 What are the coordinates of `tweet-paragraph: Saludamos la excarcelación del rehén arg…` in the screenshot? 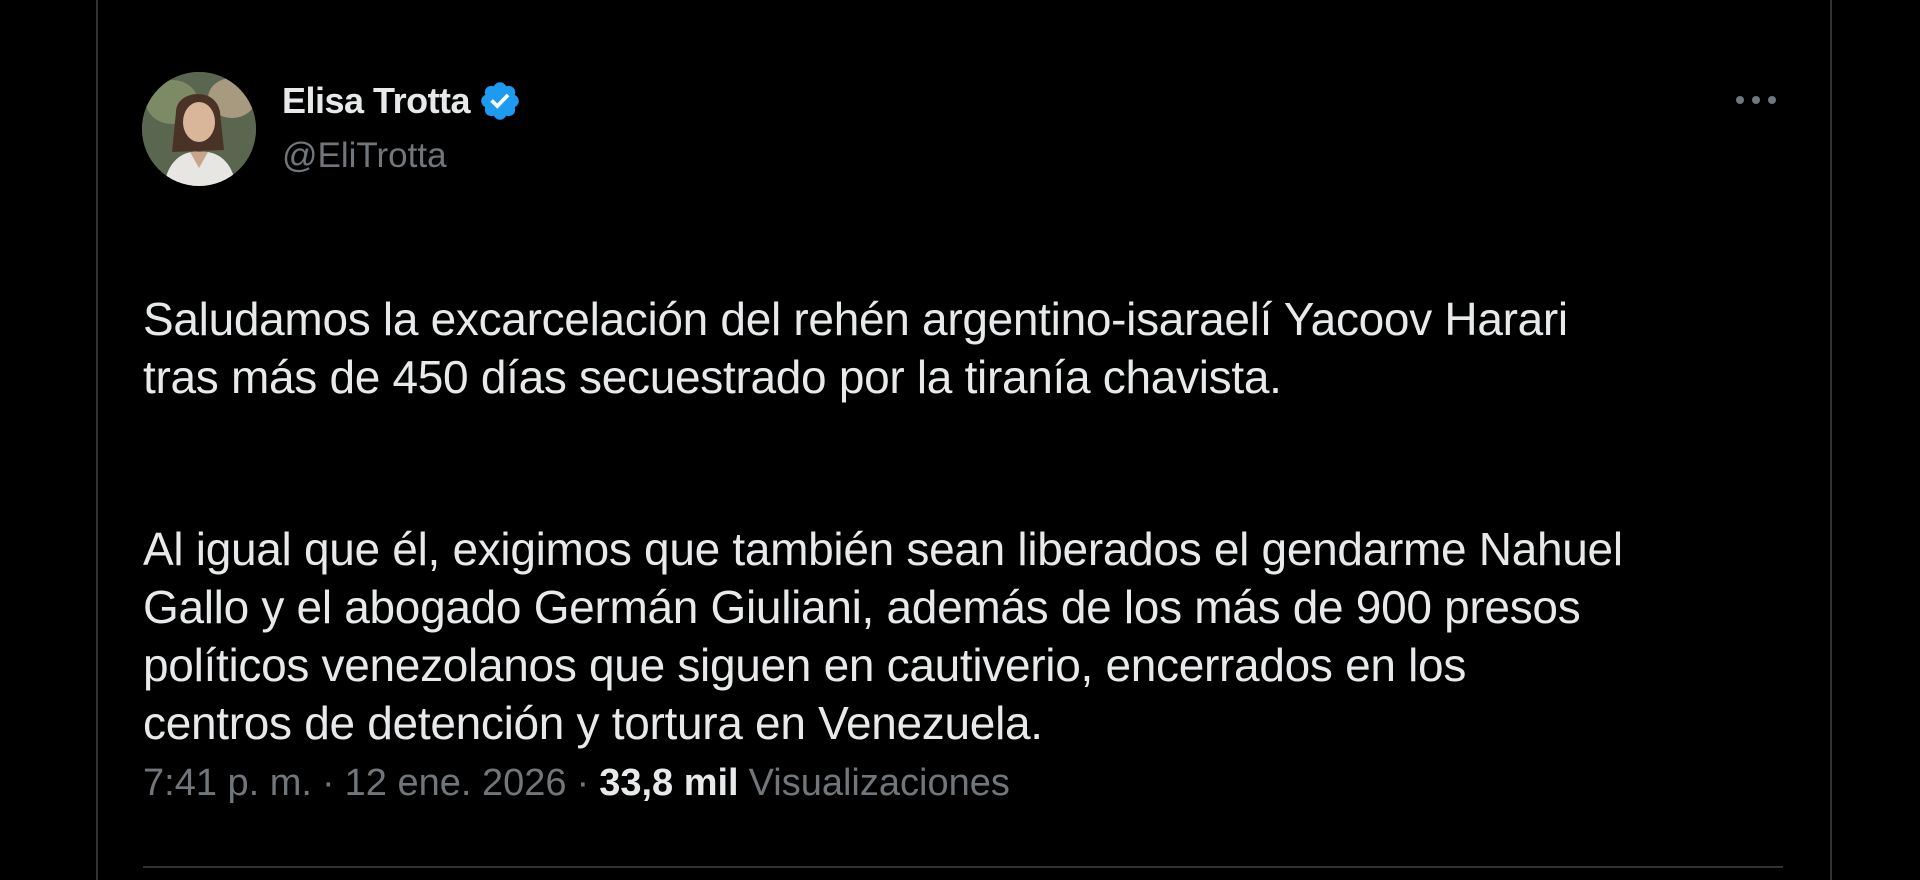 It's located at (855, 348).